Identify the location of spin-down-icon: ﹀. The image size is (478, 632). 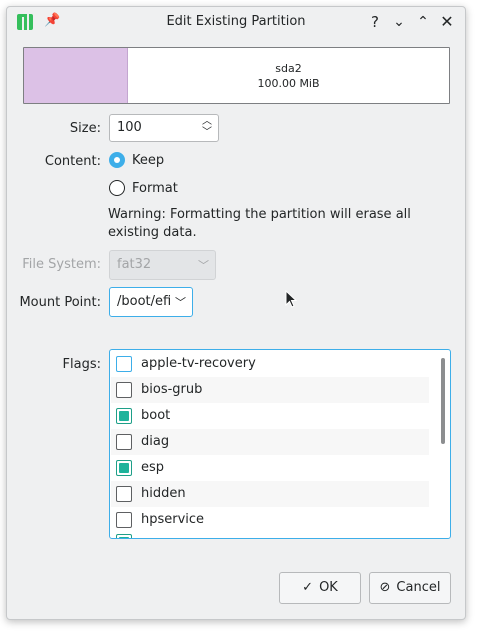
(207, 133).